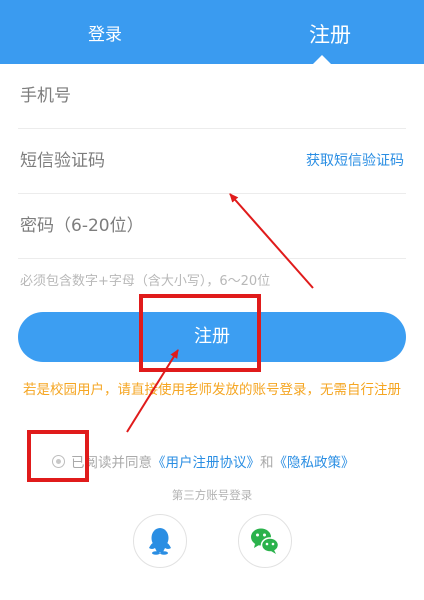  What do you see at coordinates (152, 391) in the screenshot?
I see `arrow-to-register-button` at bounding box center [152, 391].